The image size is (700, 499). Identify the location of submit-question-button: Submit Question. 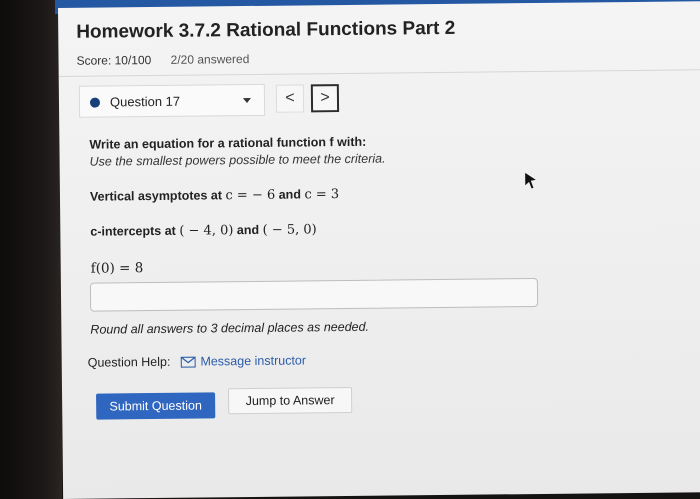
(156, 406).